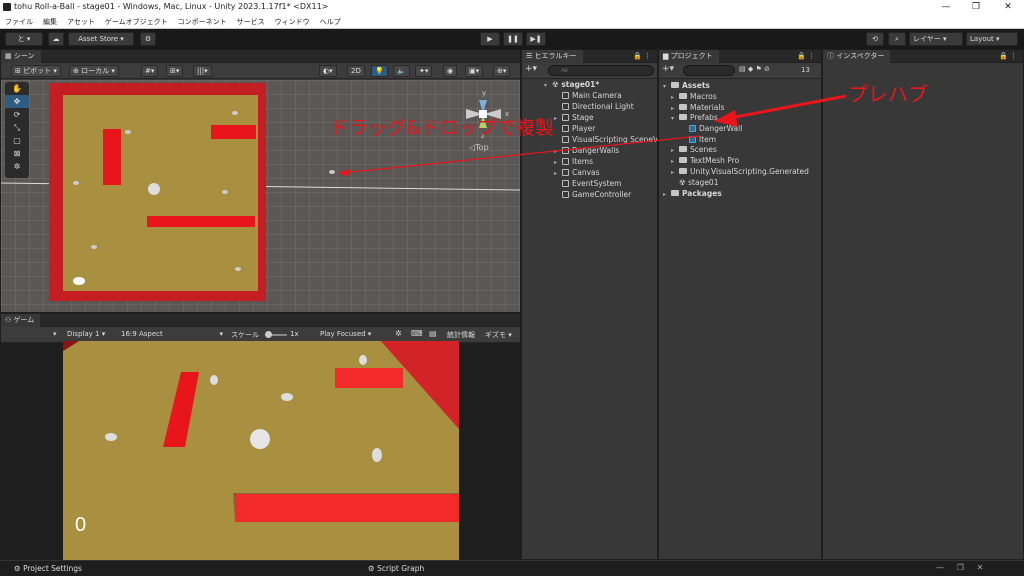  Describe the element at coordinates (512, 568) in the screenshot. I see `bottom-bar: ⚙ Project Settings ⚙ Script Graph — ❐ ✕` at that location.